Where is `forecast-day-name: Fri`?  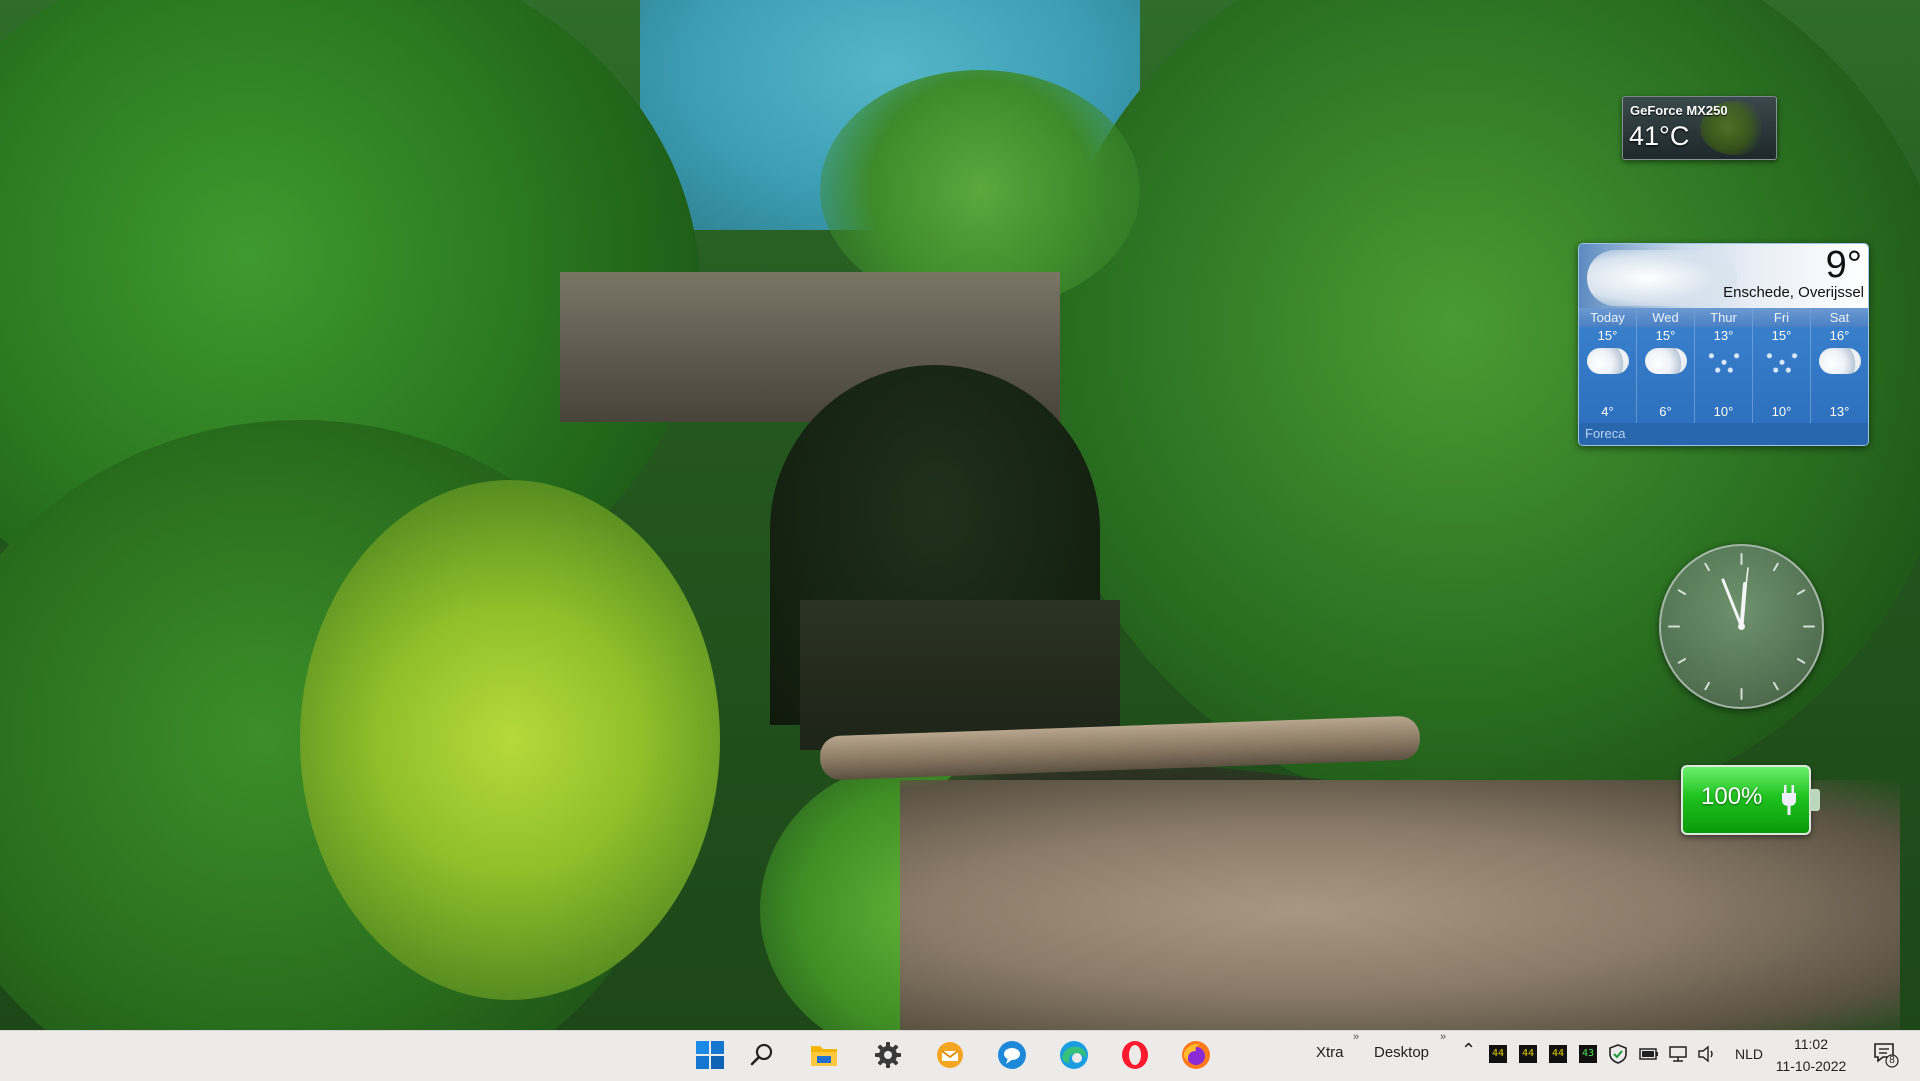
forecast-day-name: Fri is located at coordinates (1781, 317).